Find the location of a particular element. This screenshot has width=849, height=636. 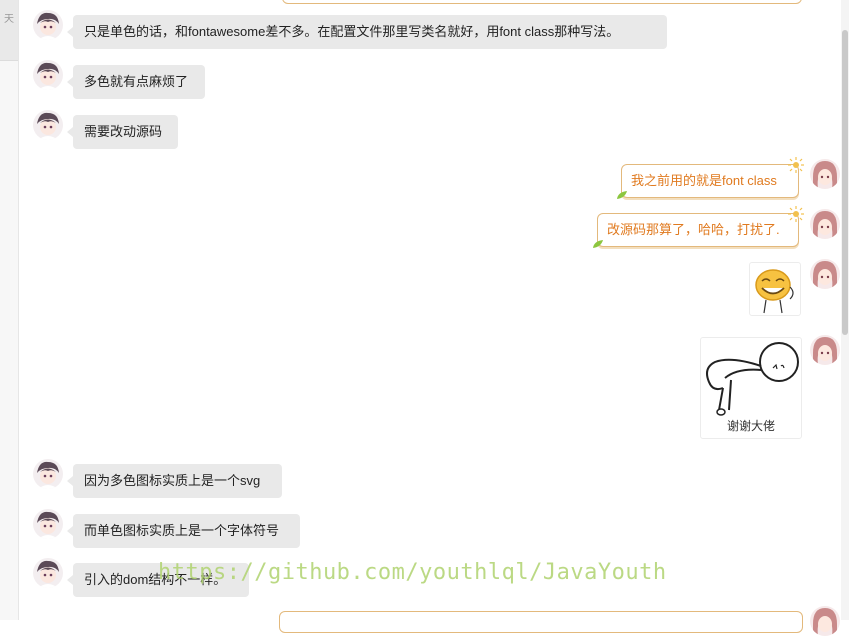

message-bubble-left: 多色就有点麻烦了 is located at coordinates (136, 82).